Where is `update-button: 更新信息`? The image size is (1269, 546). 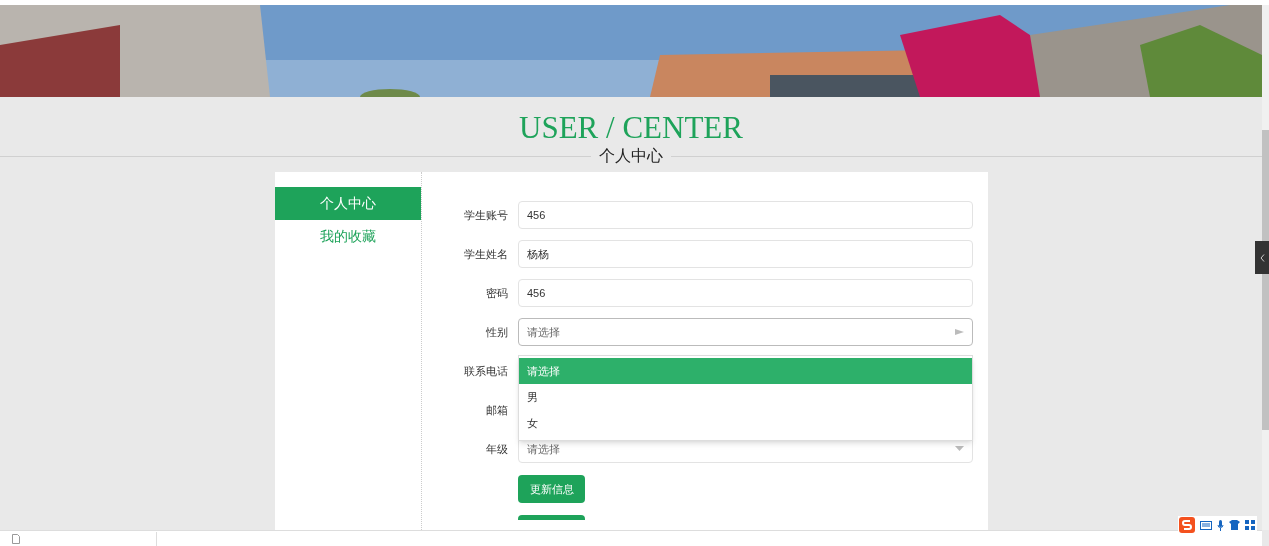 update-button: 更新信息 is located at coordinates (551, 489).